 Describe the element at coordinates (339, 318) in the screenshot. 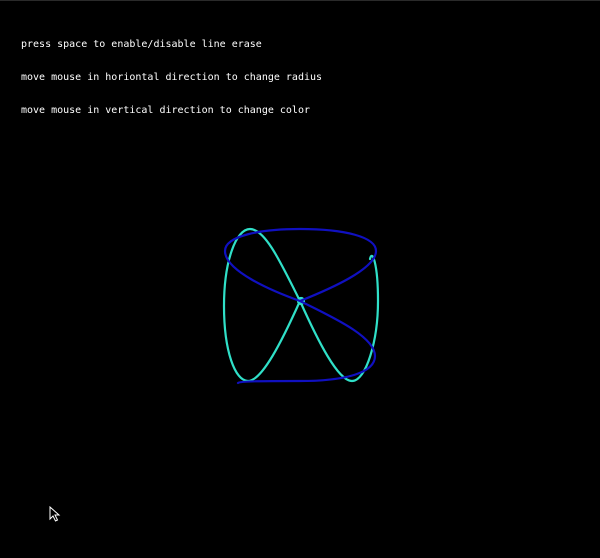

I see `cyan-right-lobe` at that location.